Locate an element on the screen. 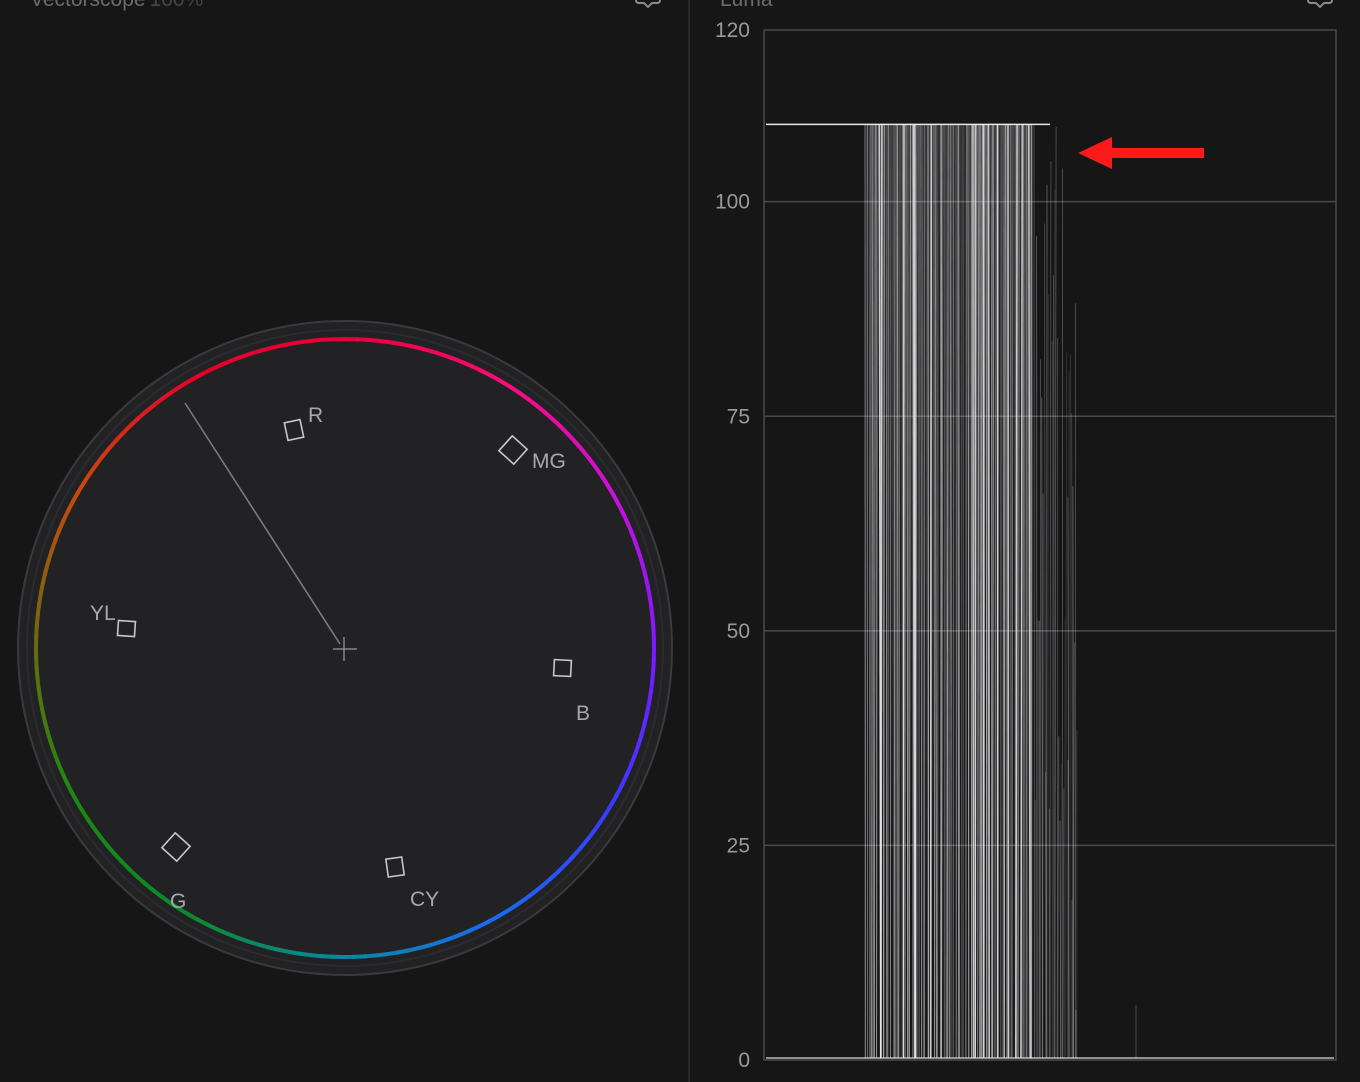  target-label-cy: CY is located at coordinates (424, 899).